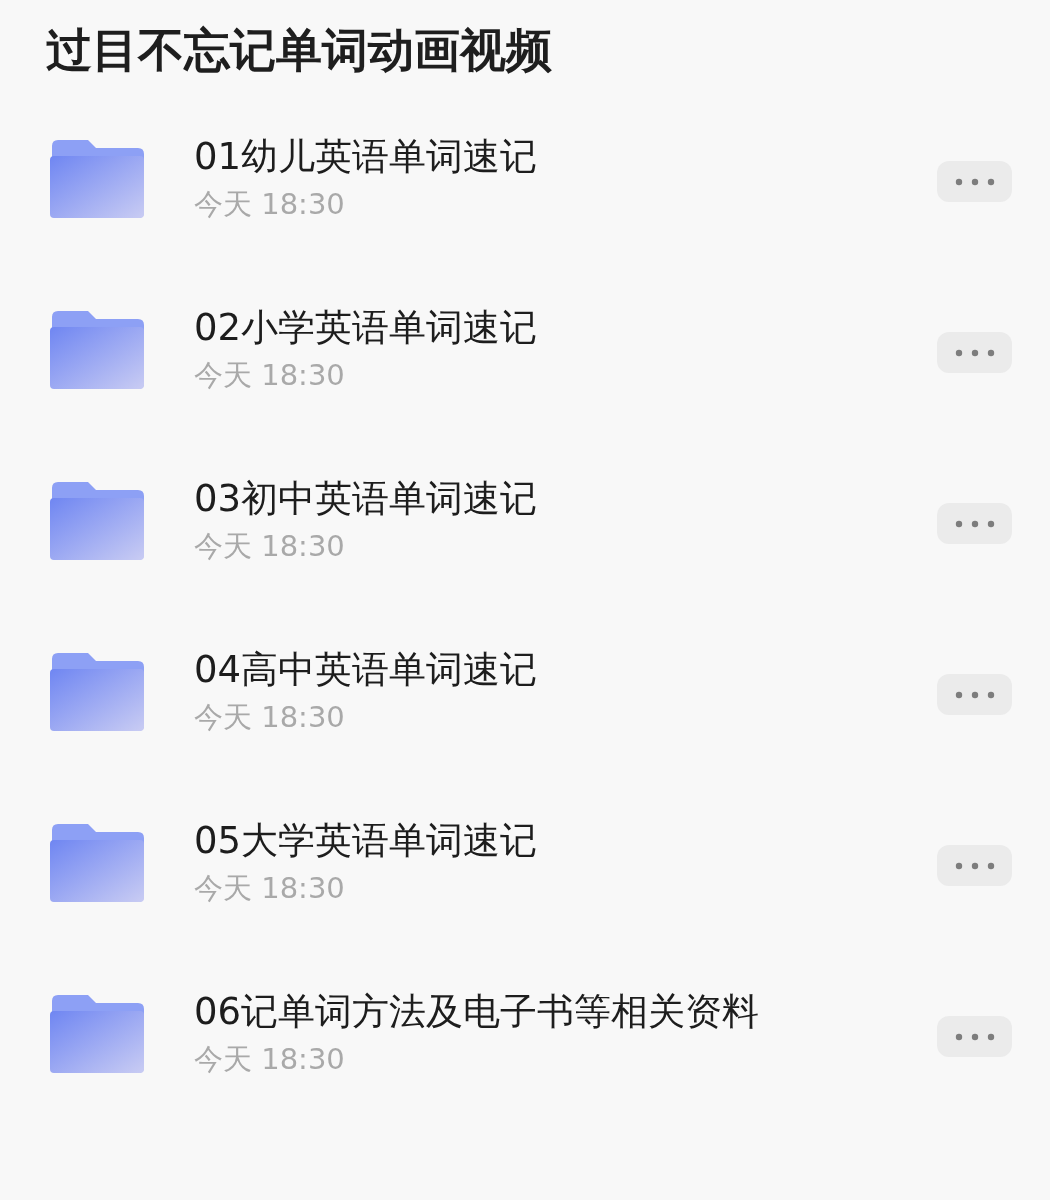 This screenshot has width=1050, height=1200. I want to click on folder-name: 03初中英语单词速记, so click(366, 498).